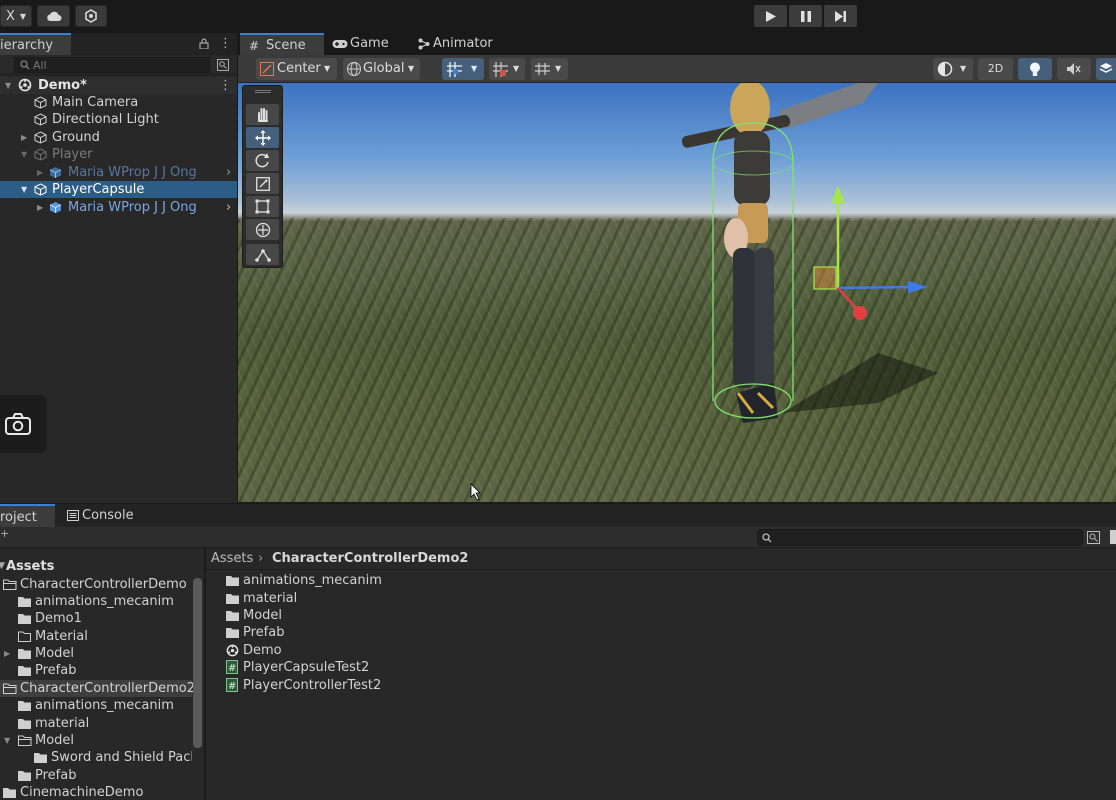  Describe the element at coordinates (262, 114) in the screenshot. I see `hand-tool-button` at that location.